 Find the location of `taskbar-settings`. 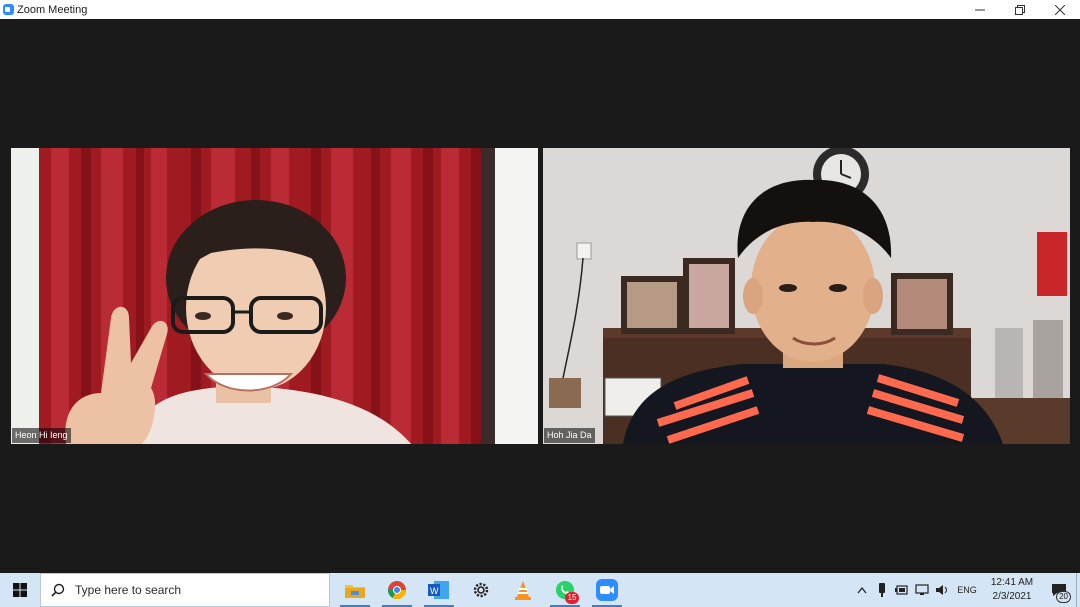

taskbar-settings is located at coordinates (481, 590).